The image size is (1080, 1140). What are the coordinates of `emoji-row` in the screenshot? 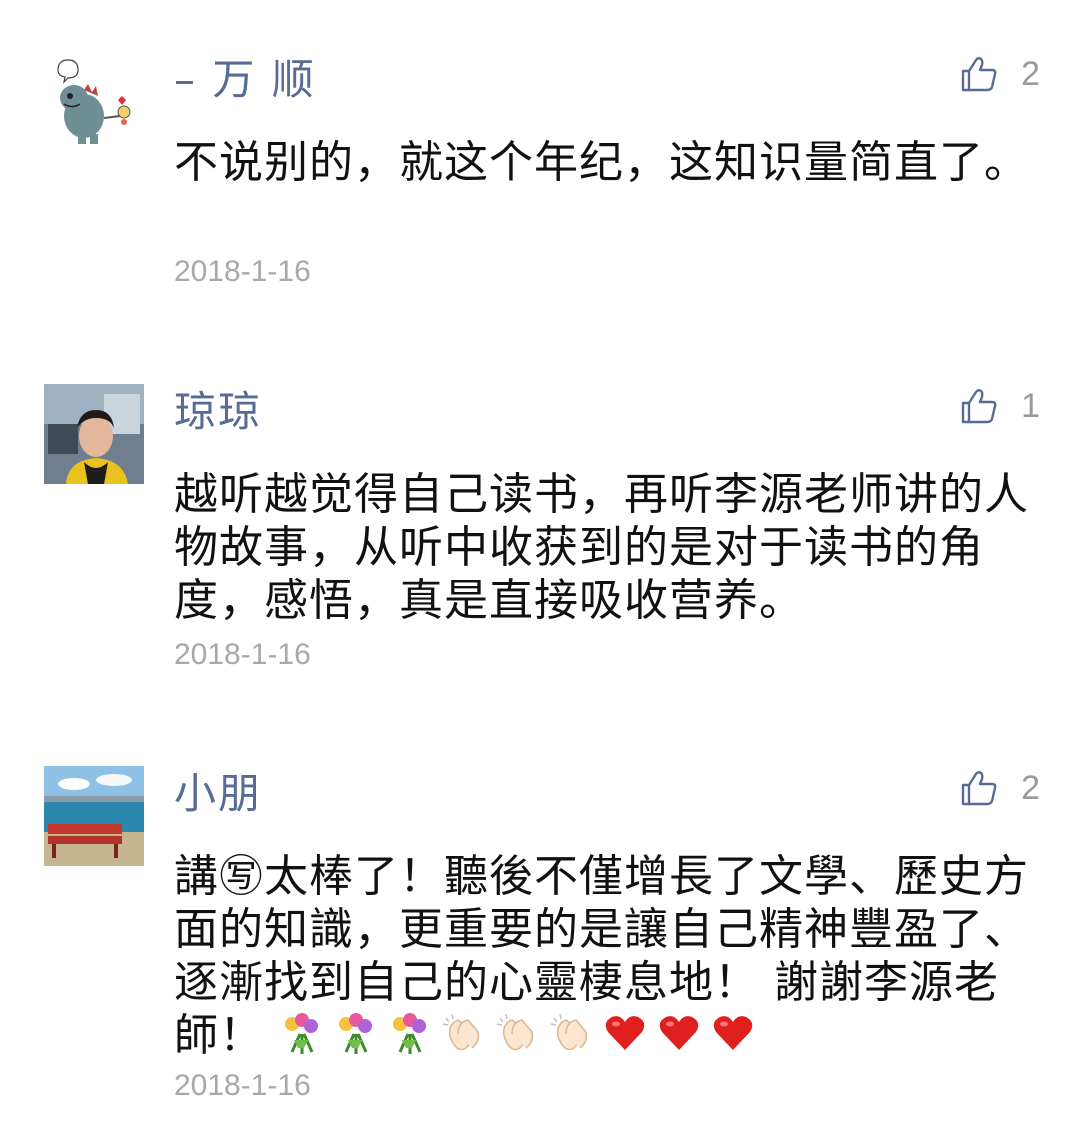 It's located at (517, 1033).